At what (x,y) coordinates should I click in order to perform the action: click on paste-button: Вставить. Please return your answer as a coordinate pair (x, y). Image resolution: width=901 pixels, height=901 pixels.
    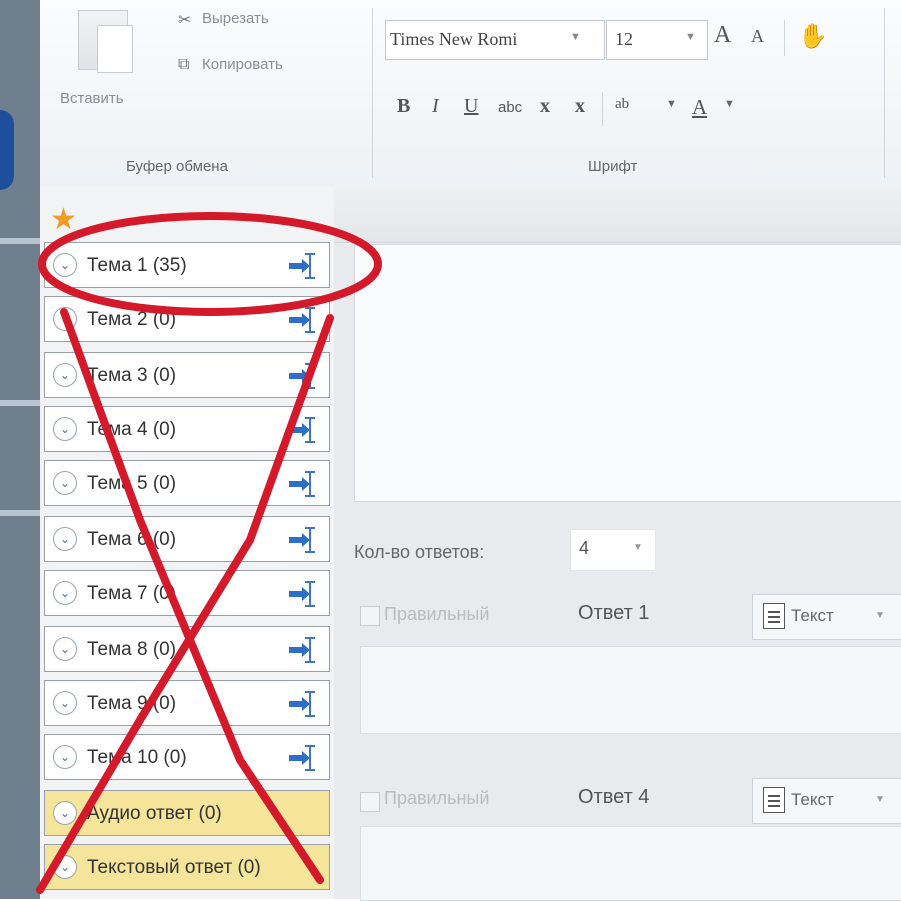
    Looking at the image, I should click on (92, 98).